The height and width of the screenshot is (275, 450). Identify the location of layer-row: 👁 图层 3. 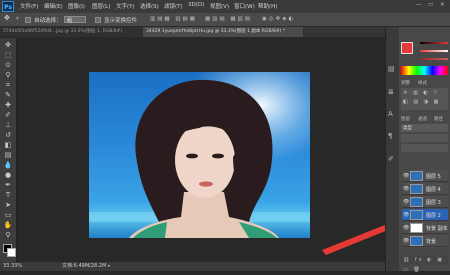
(425, 202).